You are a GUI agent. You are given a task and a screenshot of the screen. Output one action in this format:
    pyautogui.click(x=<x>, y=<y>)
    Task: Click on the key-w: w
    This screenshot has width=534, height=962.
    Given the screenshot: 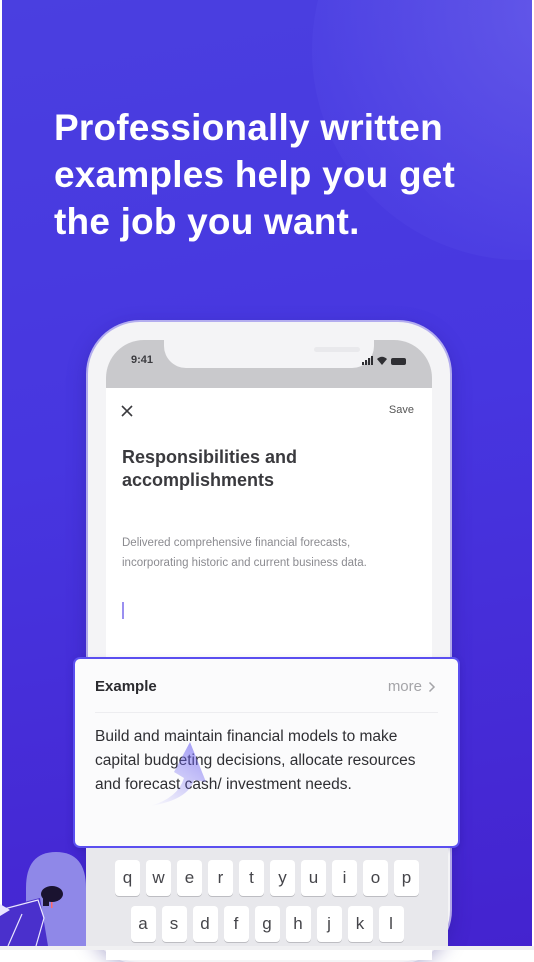 What is the action you would take?
    pyautogui.click(x=158, y=878)
    